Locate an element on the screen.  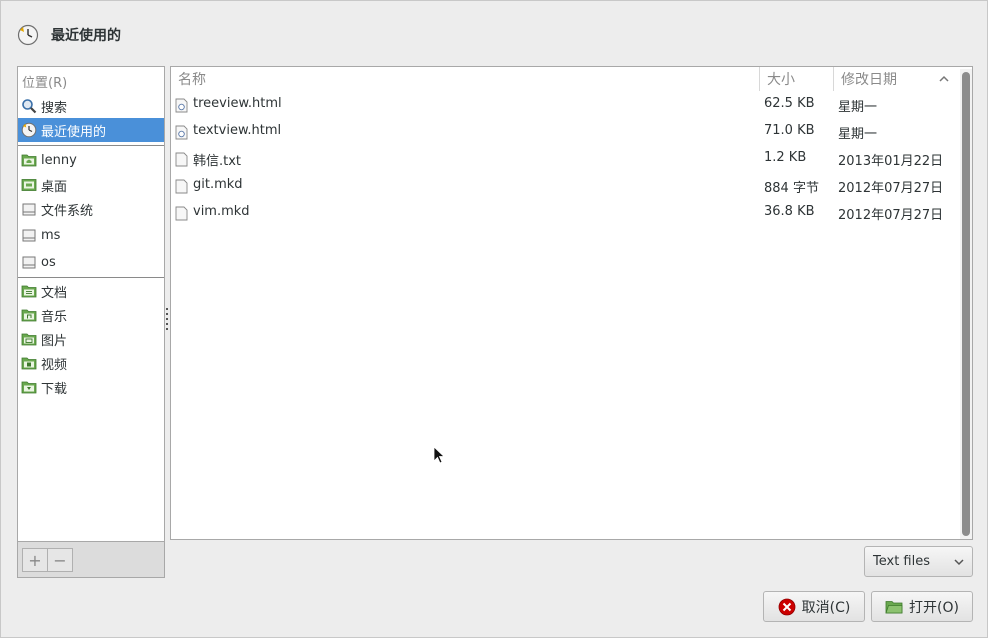
sidebar-item-pictures: 图片 is located at coordinates (91, 339).